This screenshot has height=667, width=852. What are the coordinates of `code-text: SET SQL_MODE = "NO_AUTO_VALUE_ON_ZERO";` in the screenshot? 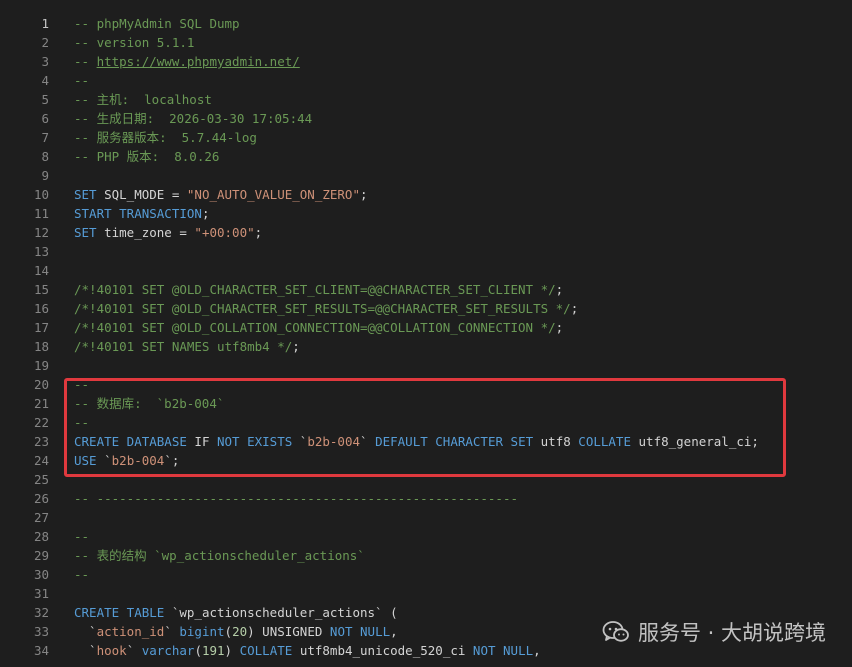 It's located at (221, 194).